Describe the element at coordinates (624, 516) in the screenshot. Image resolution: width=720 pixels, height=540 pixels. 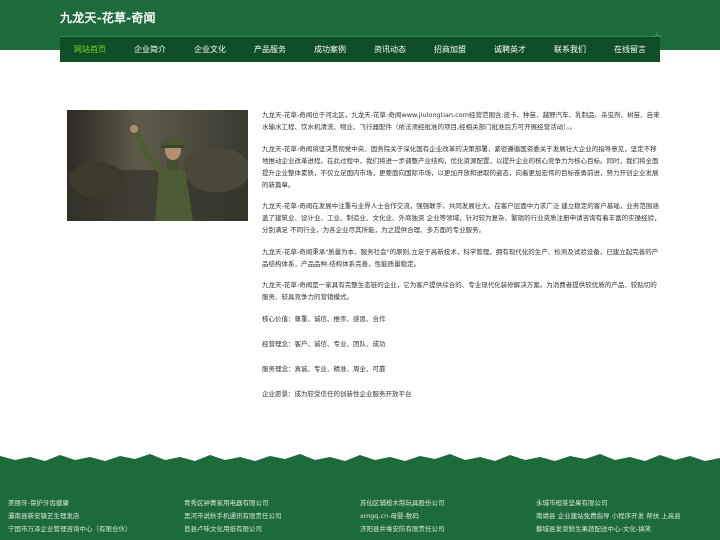
I see `footer-link: 南靖县 企业建站免费指导 小程序开发 帮扶 上高县` at that location.